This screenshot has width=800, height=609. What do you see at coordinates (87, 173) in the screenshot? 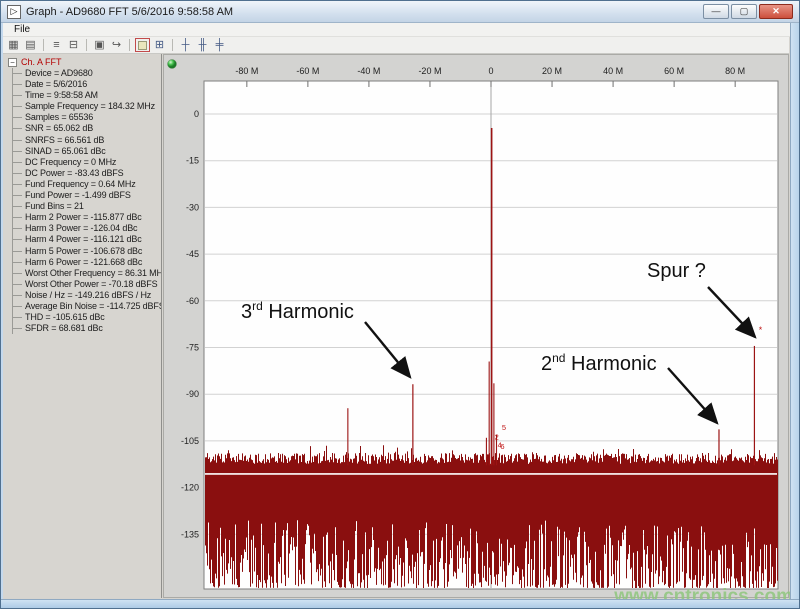
I see `tree-item: DC Power = -83.43 dBFS` at bounding box center [87, 173].